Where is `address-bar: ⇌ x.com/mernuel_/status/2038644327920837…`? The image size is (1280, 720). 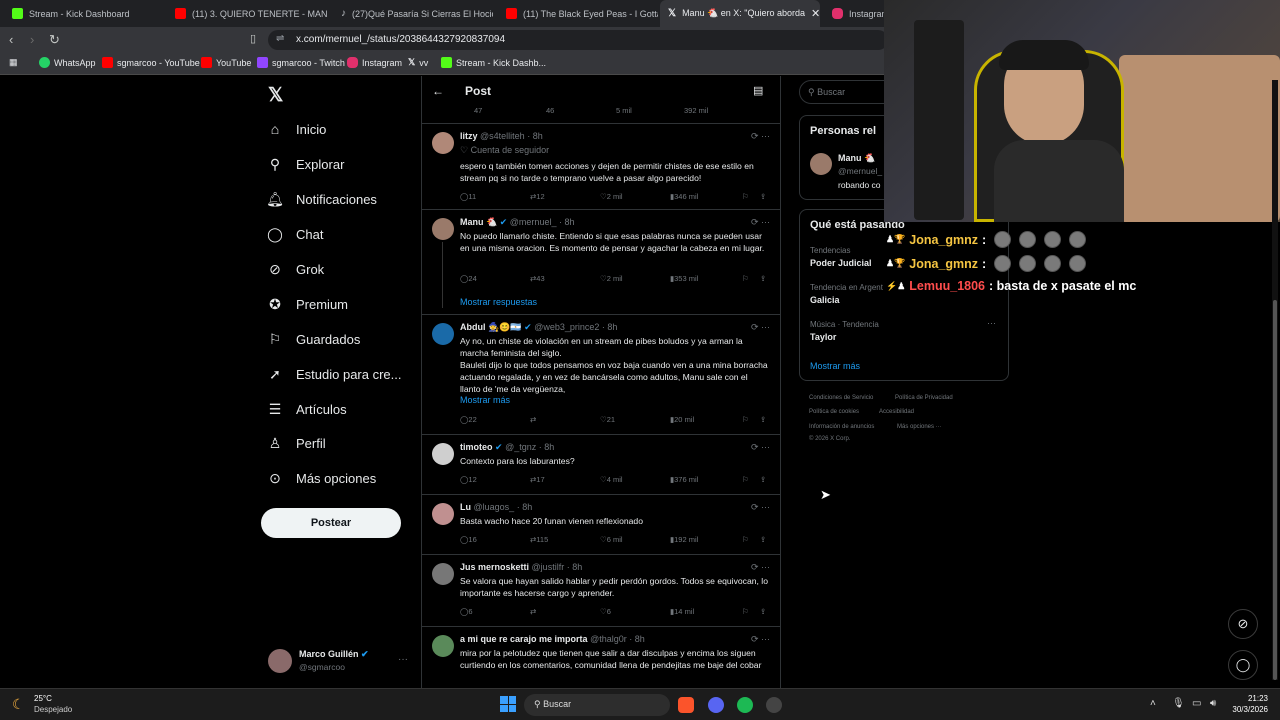
address-bar: ⇌ x.com/mernuel_/status/2038644327920837… is located at coordinates (578, 40).